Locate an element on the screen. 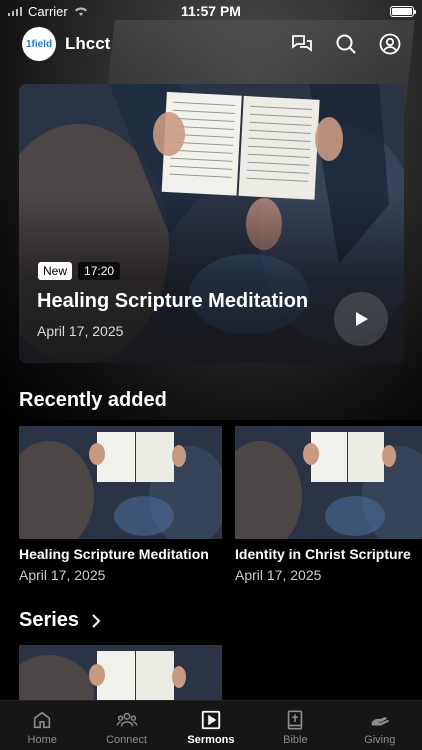 The width and height of the screenshot is (422, 750). tab-label: Home is located at coordinates (42, 740).